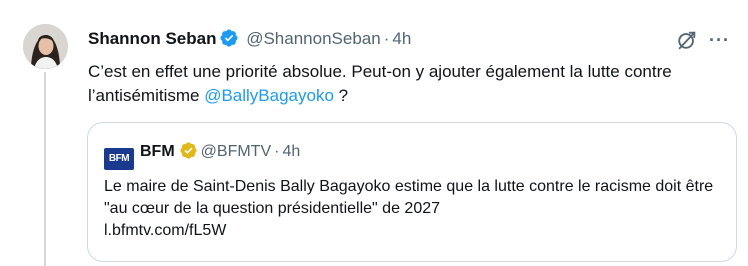  What do you see at coordinates (291, 151) in the screenshot?
I see `quoted-timestamp: 4h` at bounding box center [291, 151].